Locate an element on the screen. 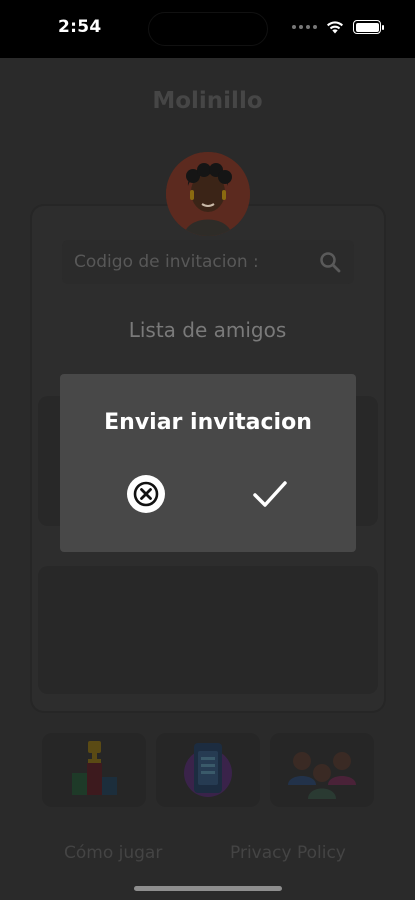 Image resolution: width=415 pixels, height=900 pixels. checkmark-icon is located at coordinates (270, 494).